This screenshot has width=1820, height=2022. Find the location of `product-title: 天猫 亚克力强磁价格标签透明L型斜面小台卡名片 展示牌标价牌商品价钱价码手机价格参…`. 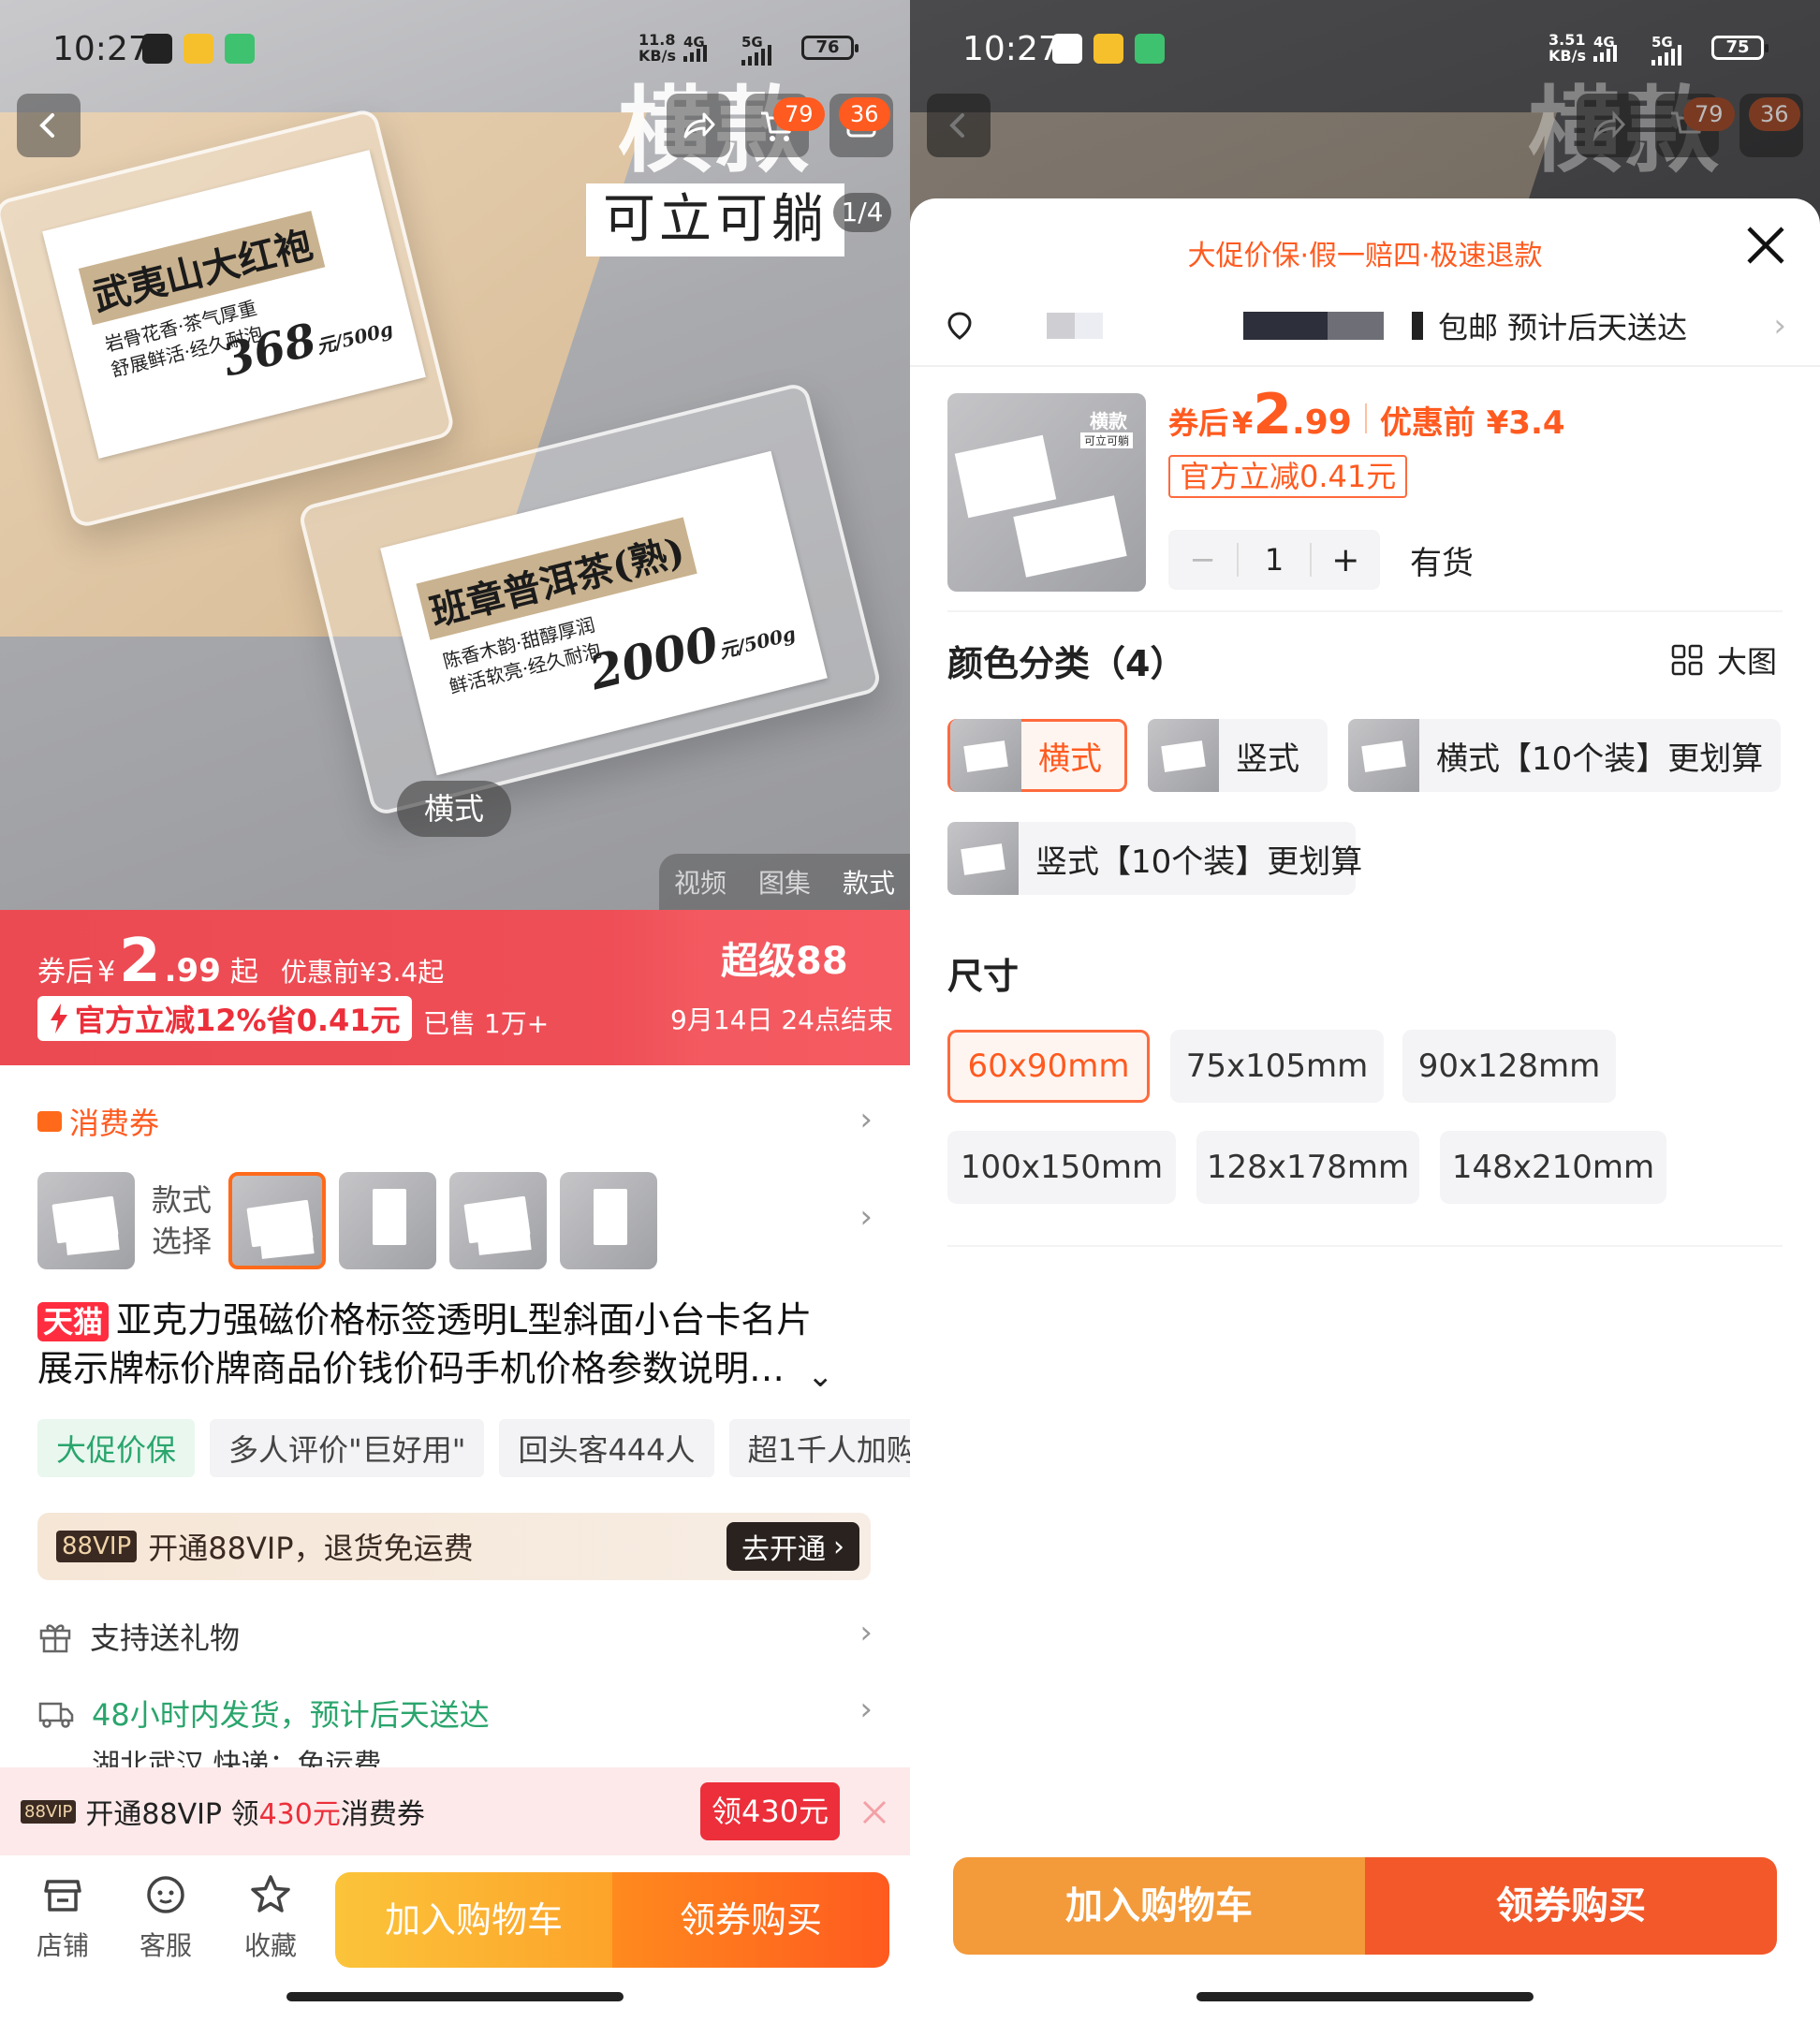

product-title: 天猫 亚克力强磁价格标签透明L型斜面小台卡名片 展示牌标价牌商品价钱价码手机价格参… is located at coordinates (425, 1344).